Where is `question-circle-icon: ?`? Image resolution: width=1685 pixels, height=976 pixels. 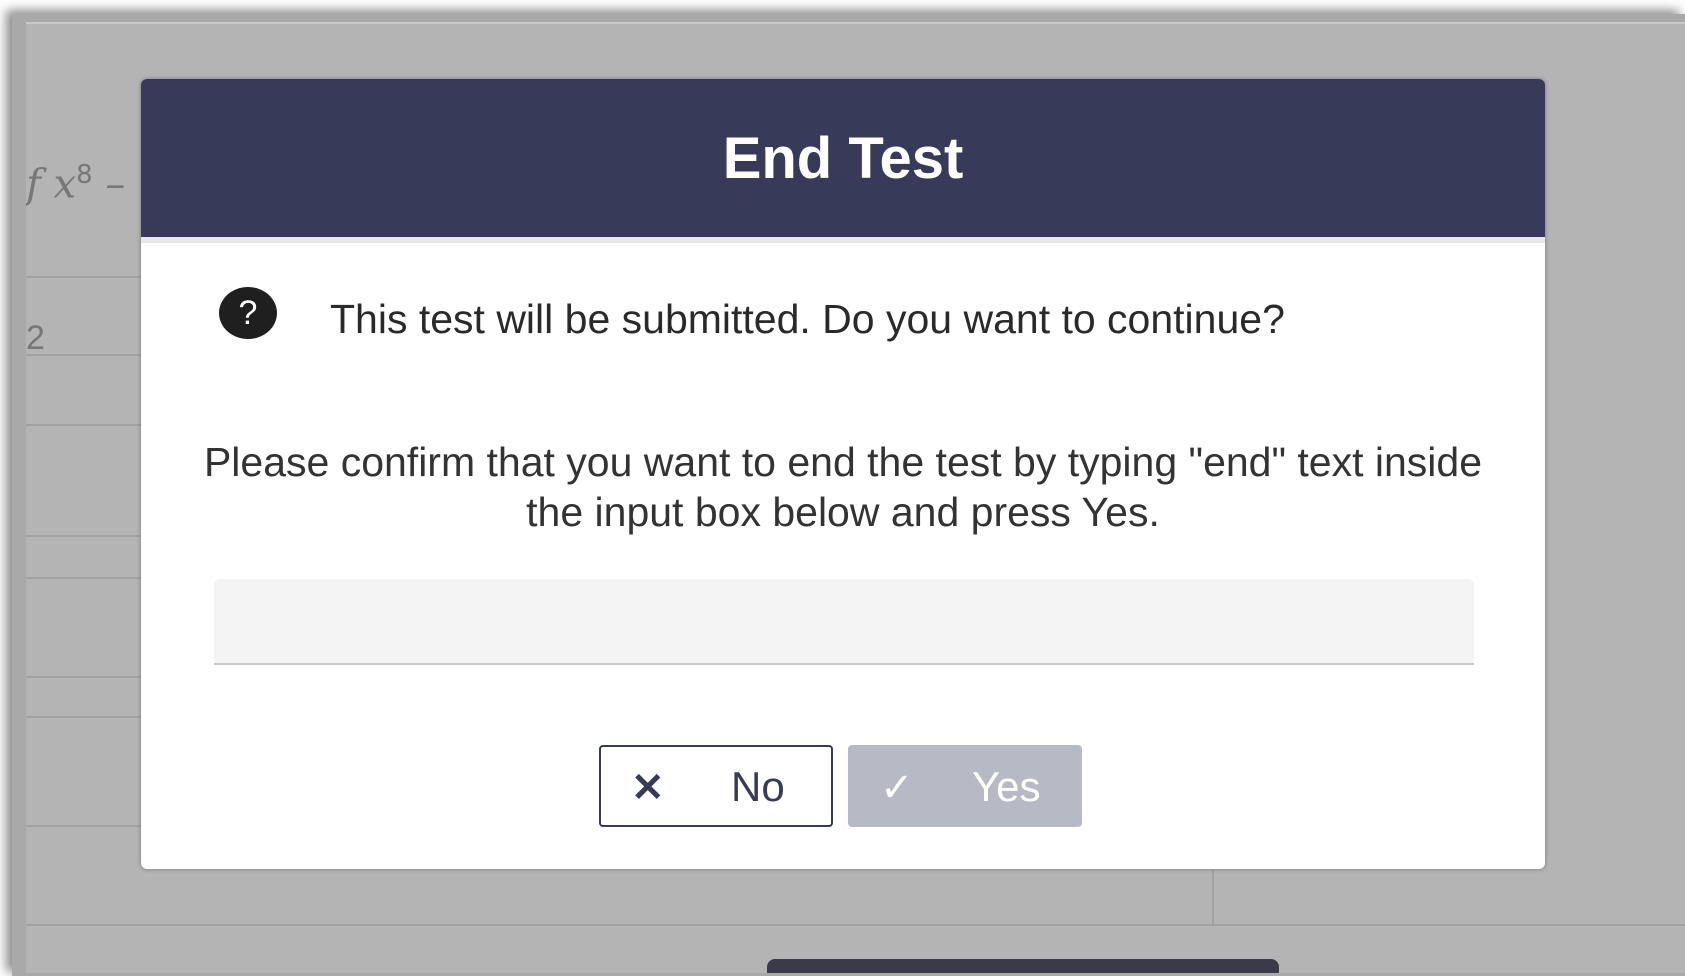 question-circle-icon: ? is located at coordinates (248, 313).